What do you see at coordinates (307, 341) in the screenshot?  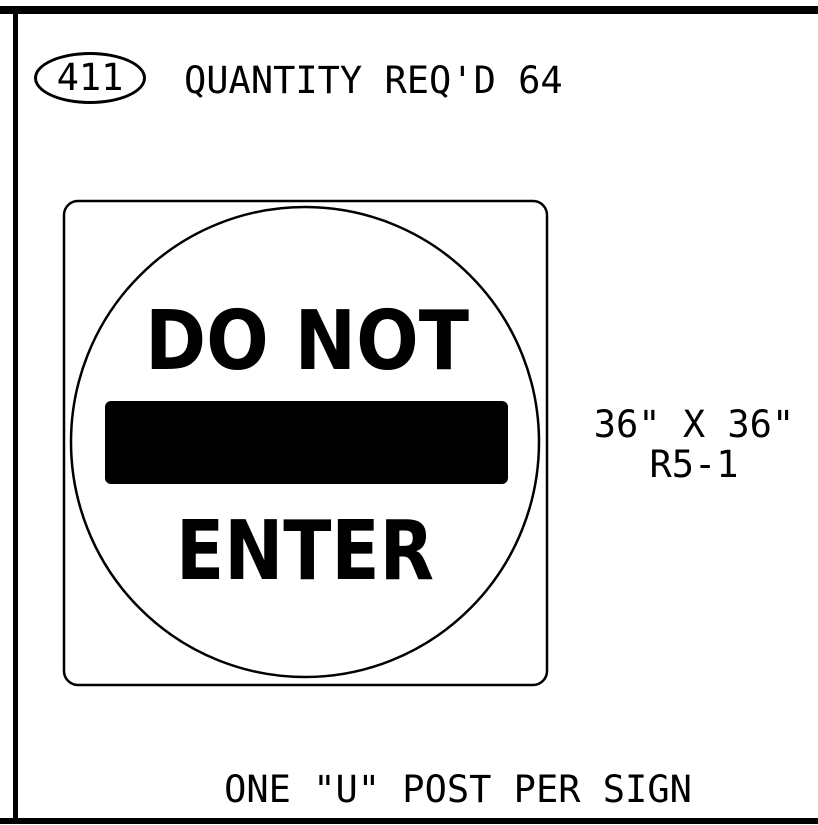 I see `sign-legend-top: DO NOT` at bounding box center [307, 341].